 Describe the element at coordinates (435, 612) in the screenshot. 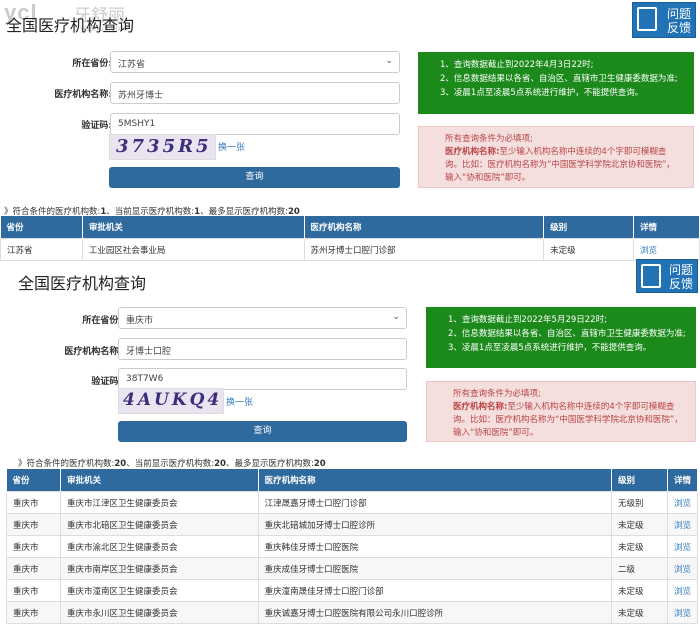

I see `cell-org-name: 重庆诚嘉牙博士口腔医院有限公司永川口腔诊所` at that location.